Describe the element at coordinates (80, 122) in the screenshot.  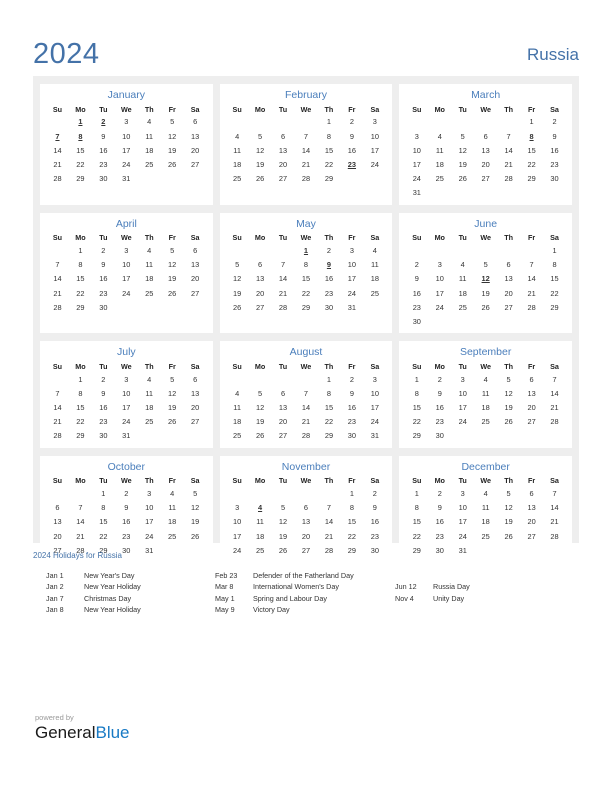
I see `day-cell-holiday: 1` at that location.